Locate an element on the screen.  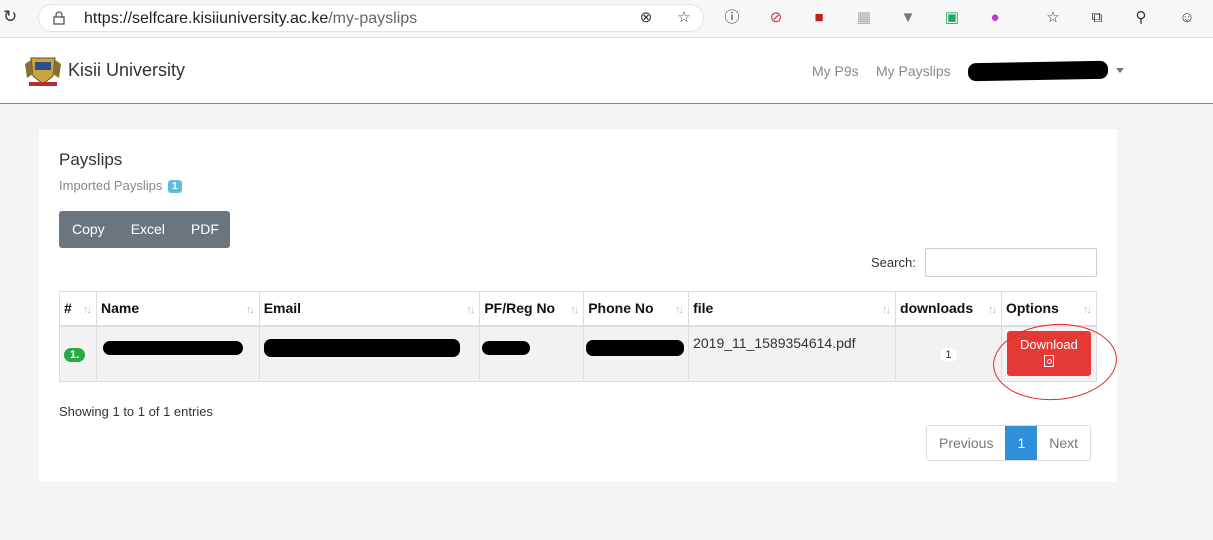
column-header-email: Email ↑↓ is located at coordinates (369, 309).